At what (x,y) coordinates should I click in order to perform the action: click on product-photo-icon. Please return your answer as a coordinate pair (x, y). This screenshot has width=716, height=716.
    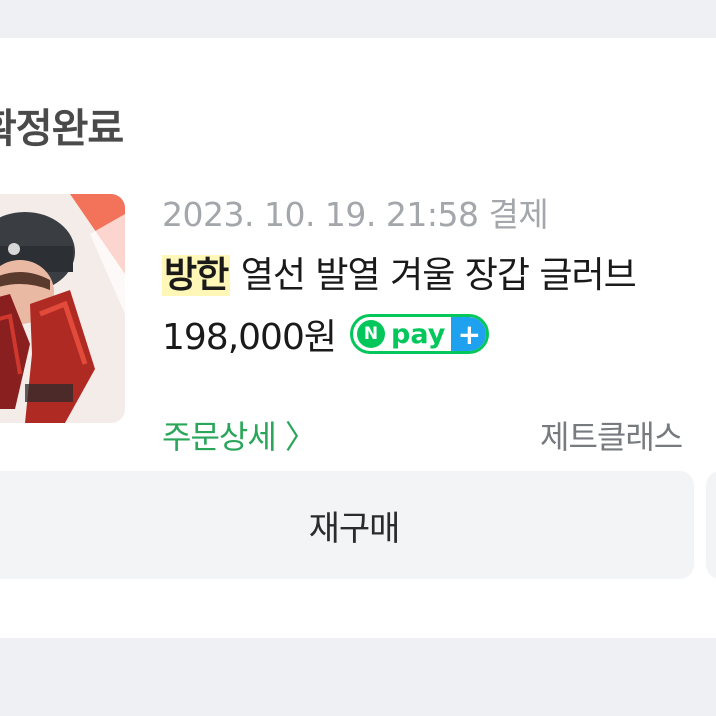
    Looking at the image, I should click on (62, 308).